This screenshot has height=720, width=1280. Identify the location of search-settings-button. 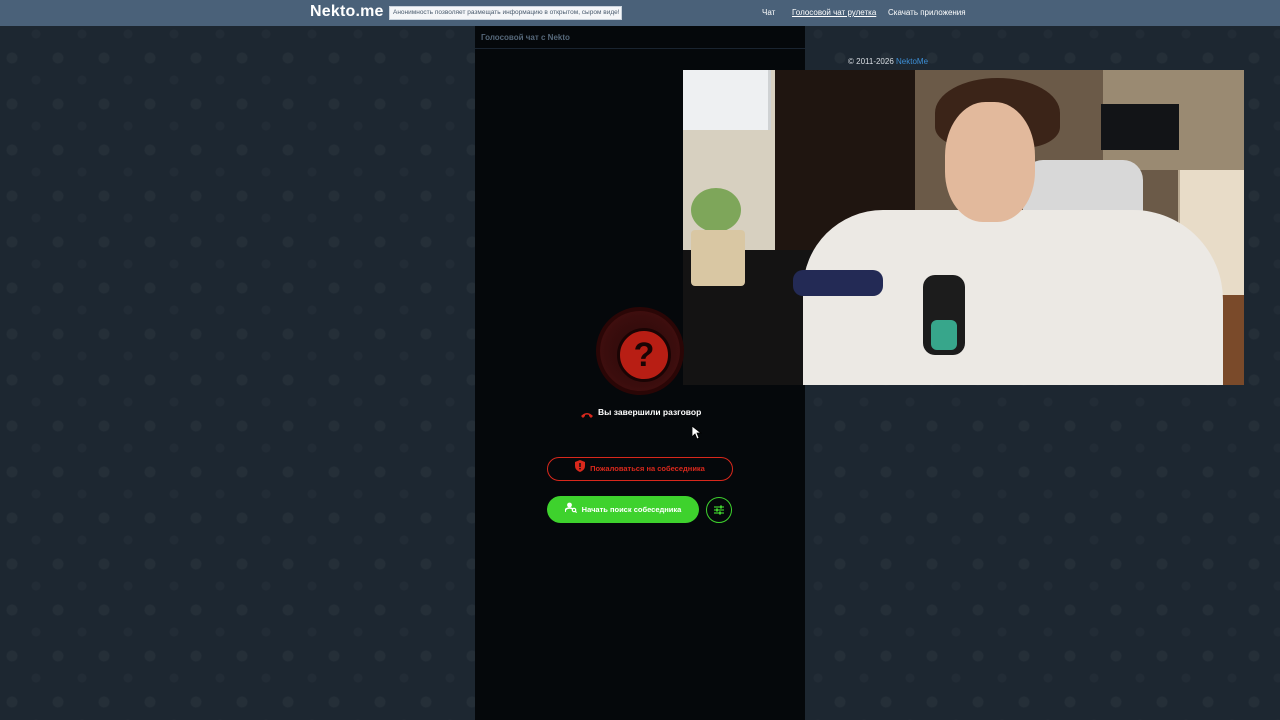
(719, 510).